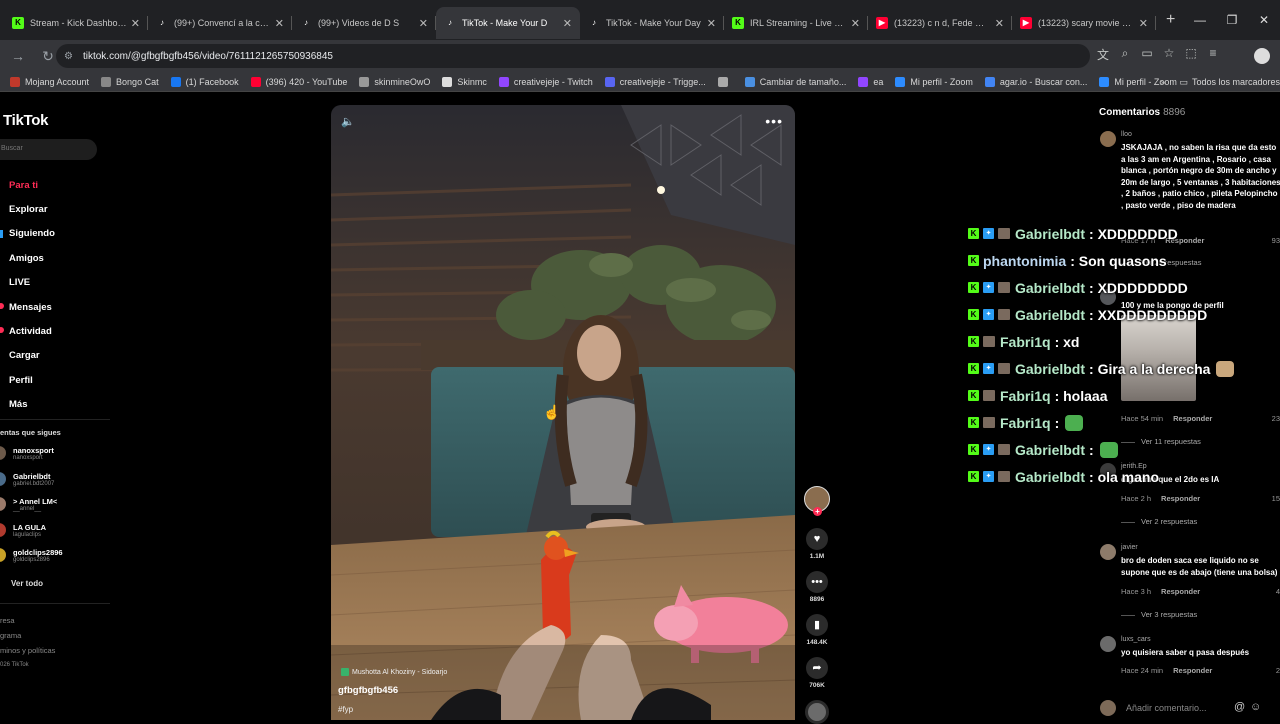  Describe the element at coordinates (870, 81) in the screenshot. I see `bookmark-item: ea` at that location.